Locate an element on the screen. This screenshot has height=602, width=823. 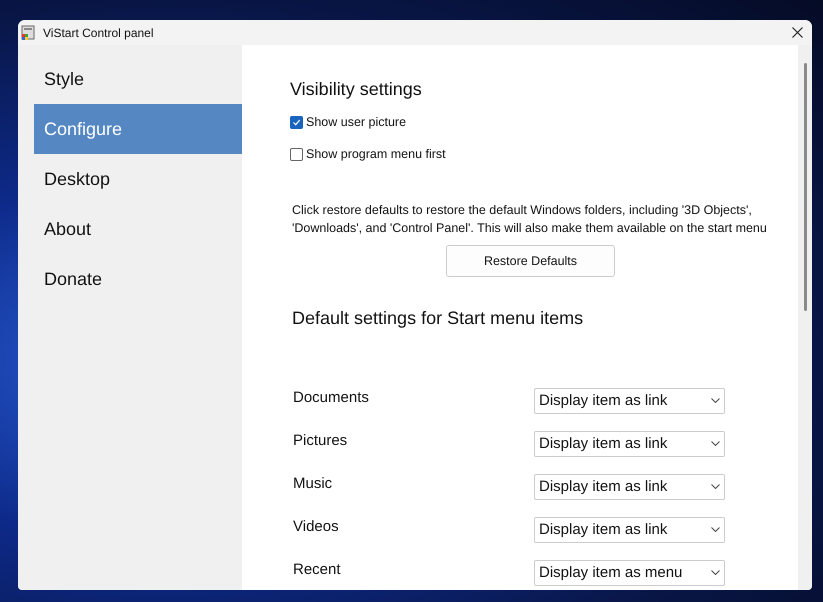
section-heading: Visibility settings is located at coordinates (356, 89).